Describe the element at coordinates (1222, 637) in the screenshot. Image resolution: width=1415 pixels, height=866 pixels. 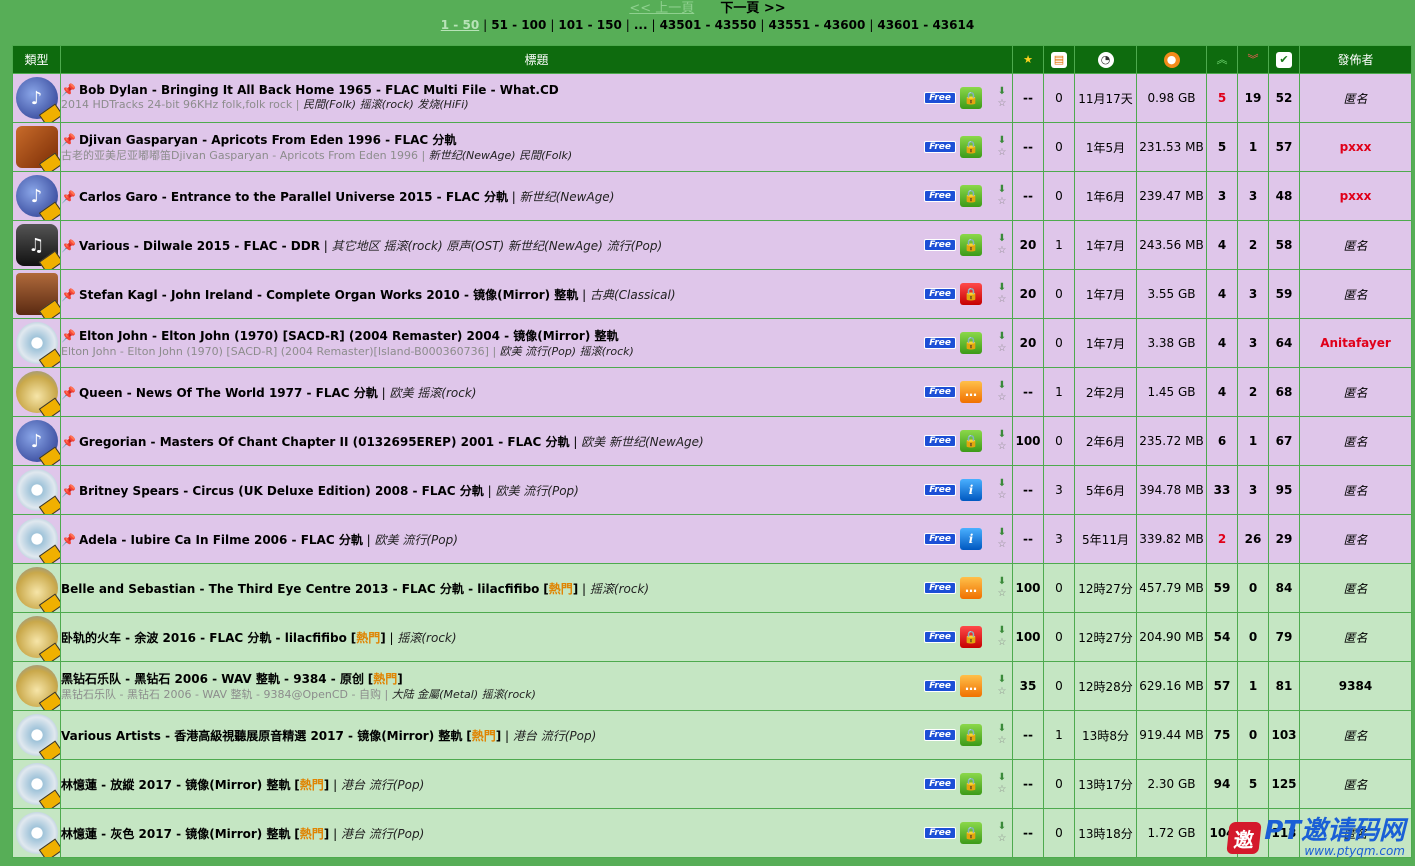
I see `seeders-cell: 54` at that location.